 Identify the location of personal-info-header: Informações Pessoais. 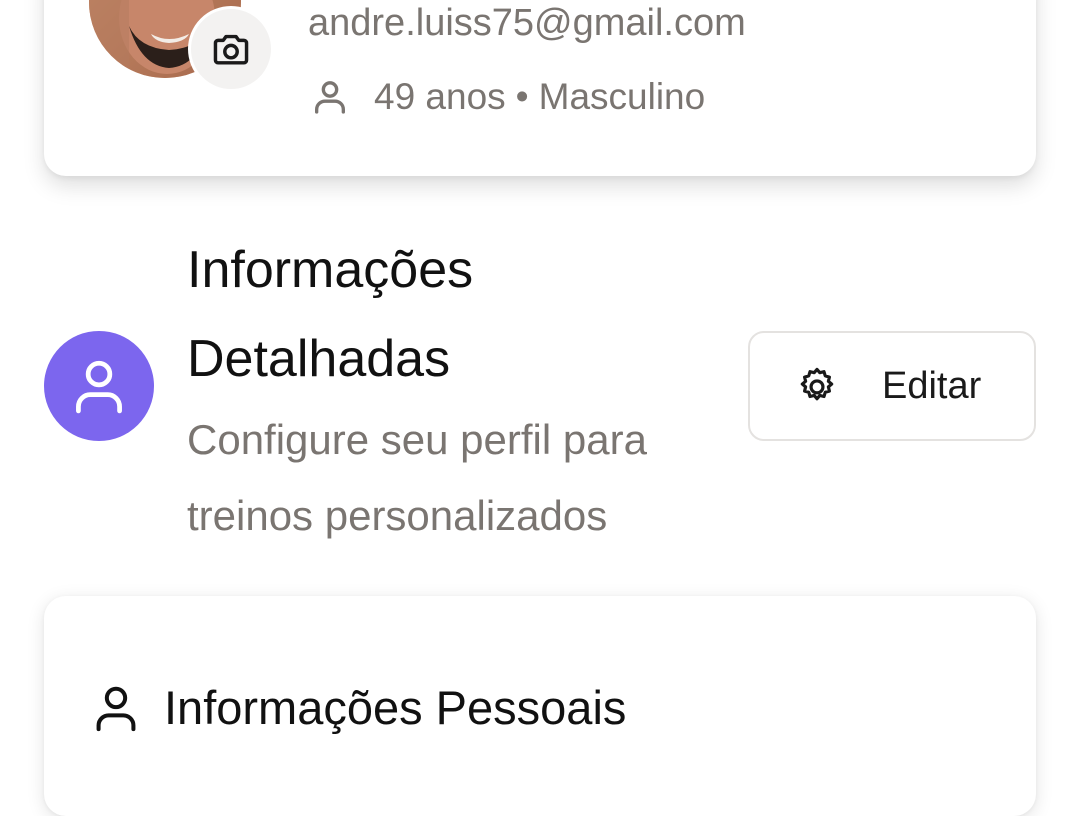
(360, 707).